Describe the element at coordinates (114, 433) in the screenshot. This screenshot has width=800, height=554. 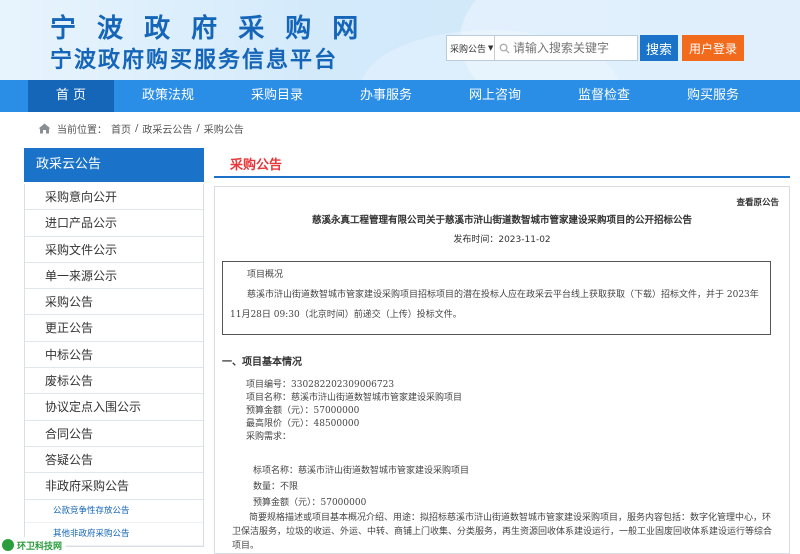
I see `sidebar-item-contract: 合同公告` at that location.